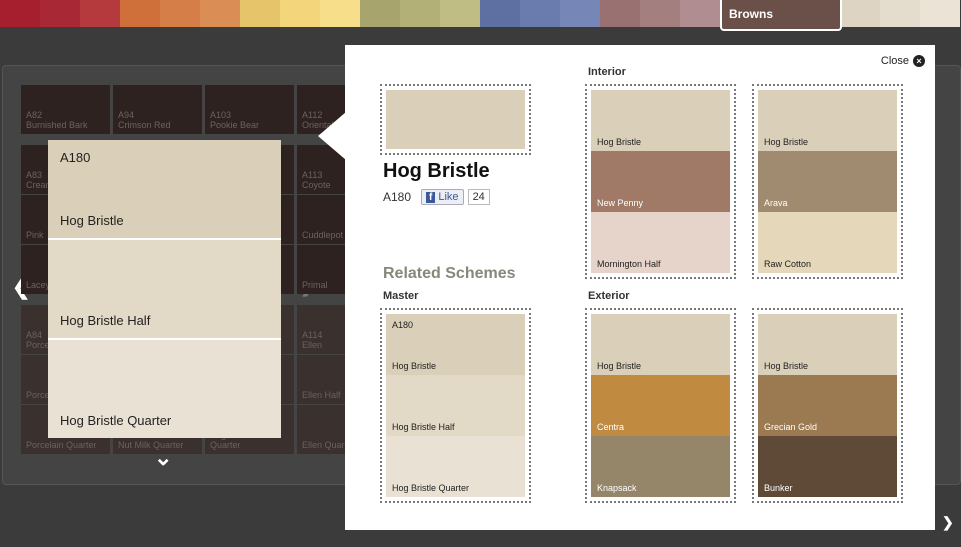 This screenshot has height=547, width=961. Describe the element at coordinates (436, 171) in the screenshot. I see `colour-title: Hog Bristle` at that location.